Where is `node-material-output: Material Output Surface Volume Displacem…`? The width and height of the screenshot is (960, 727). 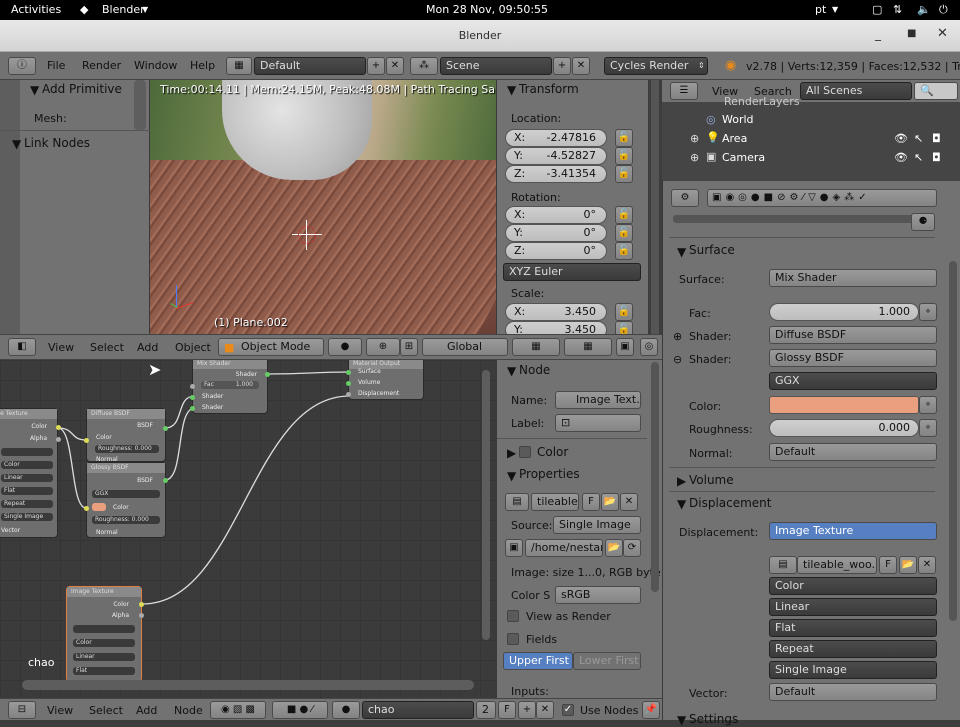
node-material-output: Material Output Surface Volume Displacem… is located at coordinates (386, 380).